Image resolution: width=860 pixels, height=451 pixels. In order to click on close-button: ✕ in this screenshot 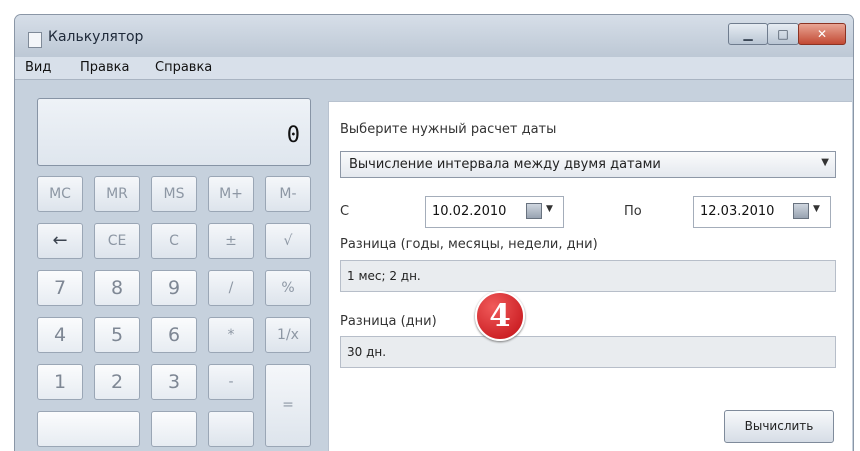, I will do `click(822, 34)`.